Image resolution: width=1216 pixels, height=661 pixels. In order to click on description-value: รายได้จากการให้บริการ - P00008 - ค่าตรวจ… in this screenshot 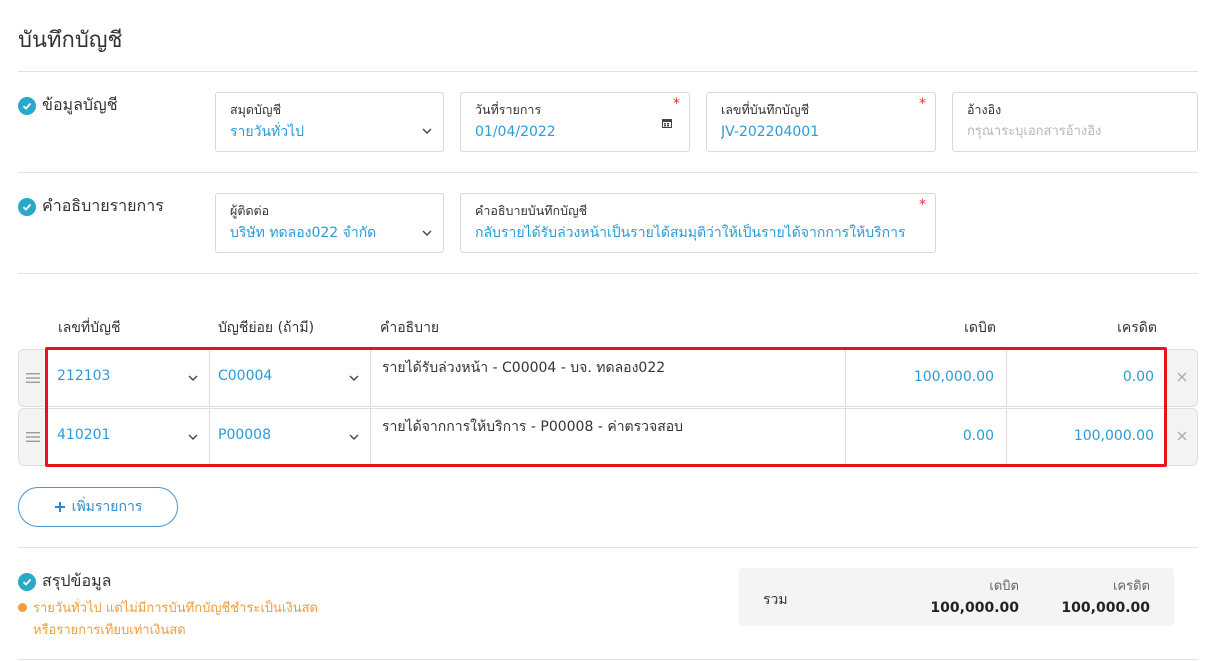, I will do `click(533, 427)`.